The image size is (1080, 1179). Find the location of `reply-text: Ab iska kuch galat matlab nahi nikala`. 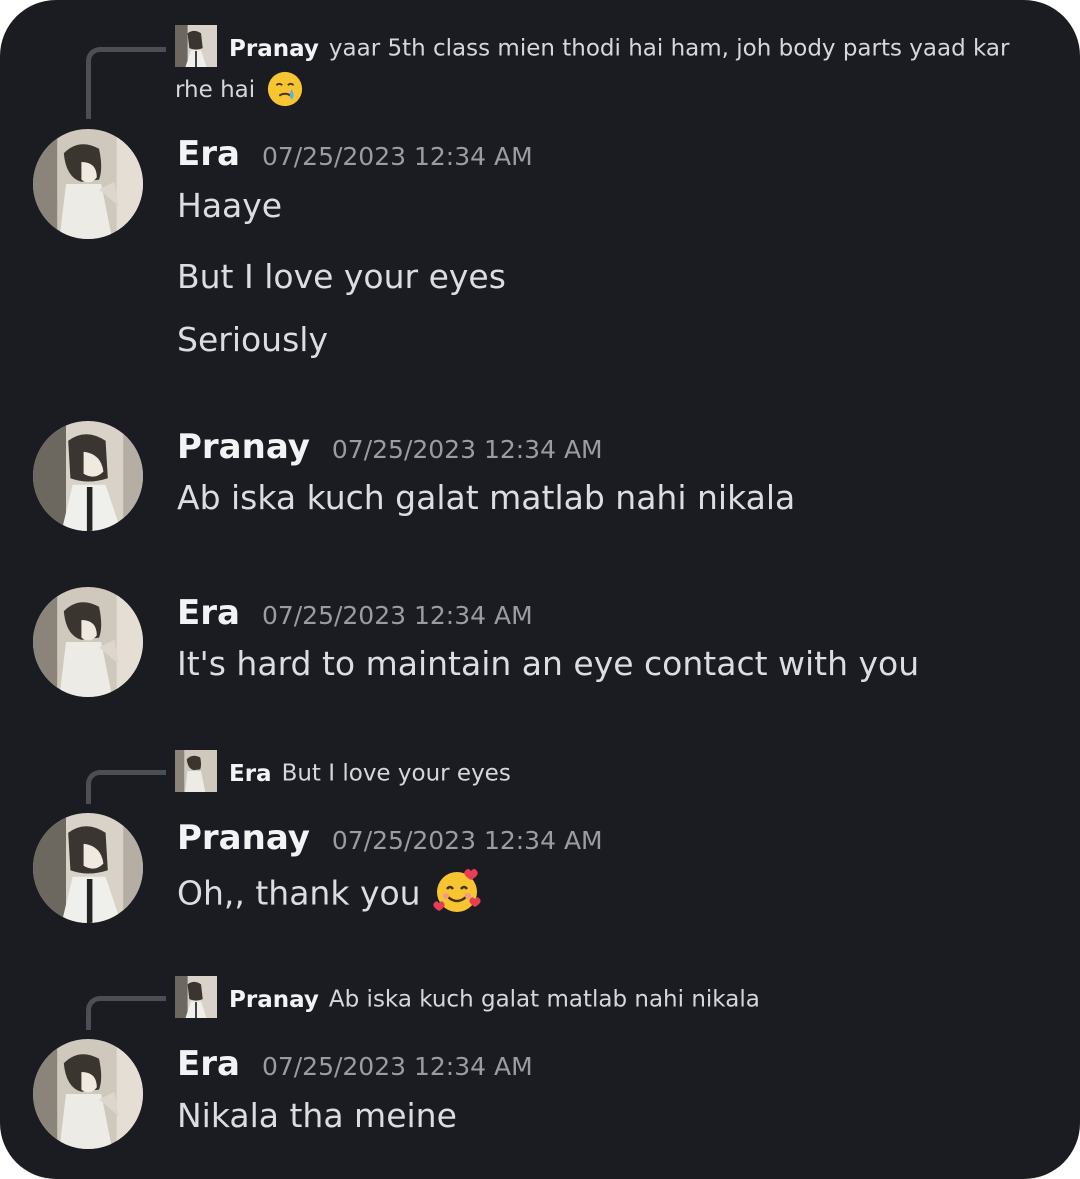

reply-text: Ab iska kuch galat matlab nahi nikala is located at coordinates (544, 999).